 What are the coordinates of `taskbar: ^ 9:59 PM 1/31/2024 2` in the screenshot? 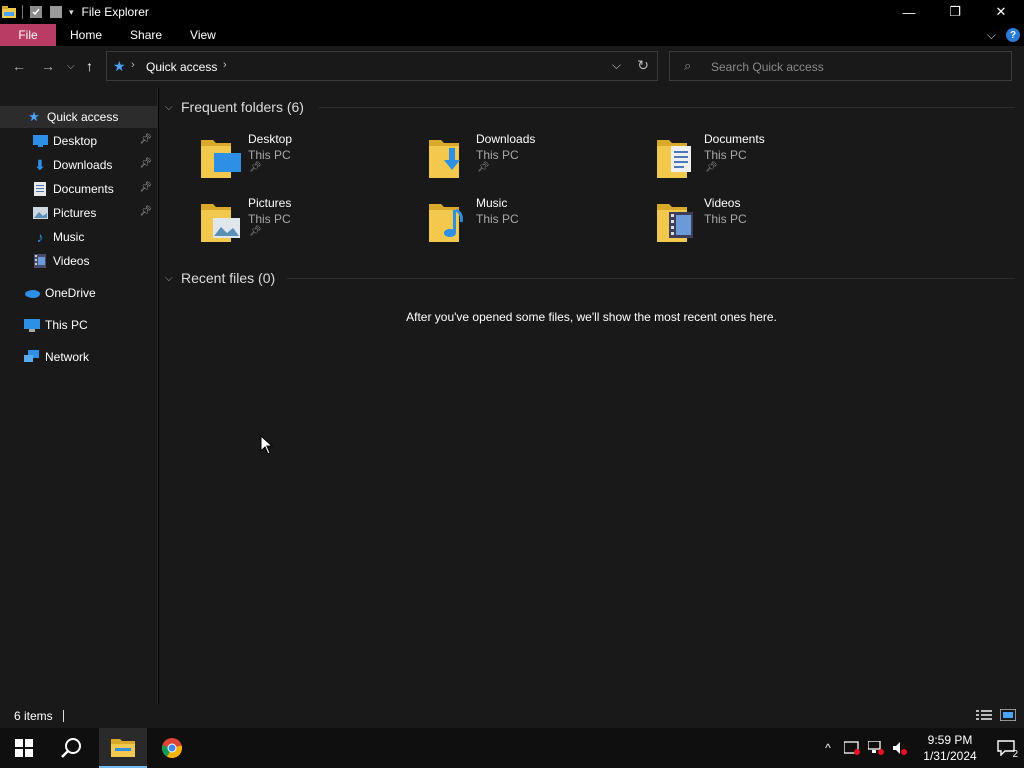 It's located at (512, 748).